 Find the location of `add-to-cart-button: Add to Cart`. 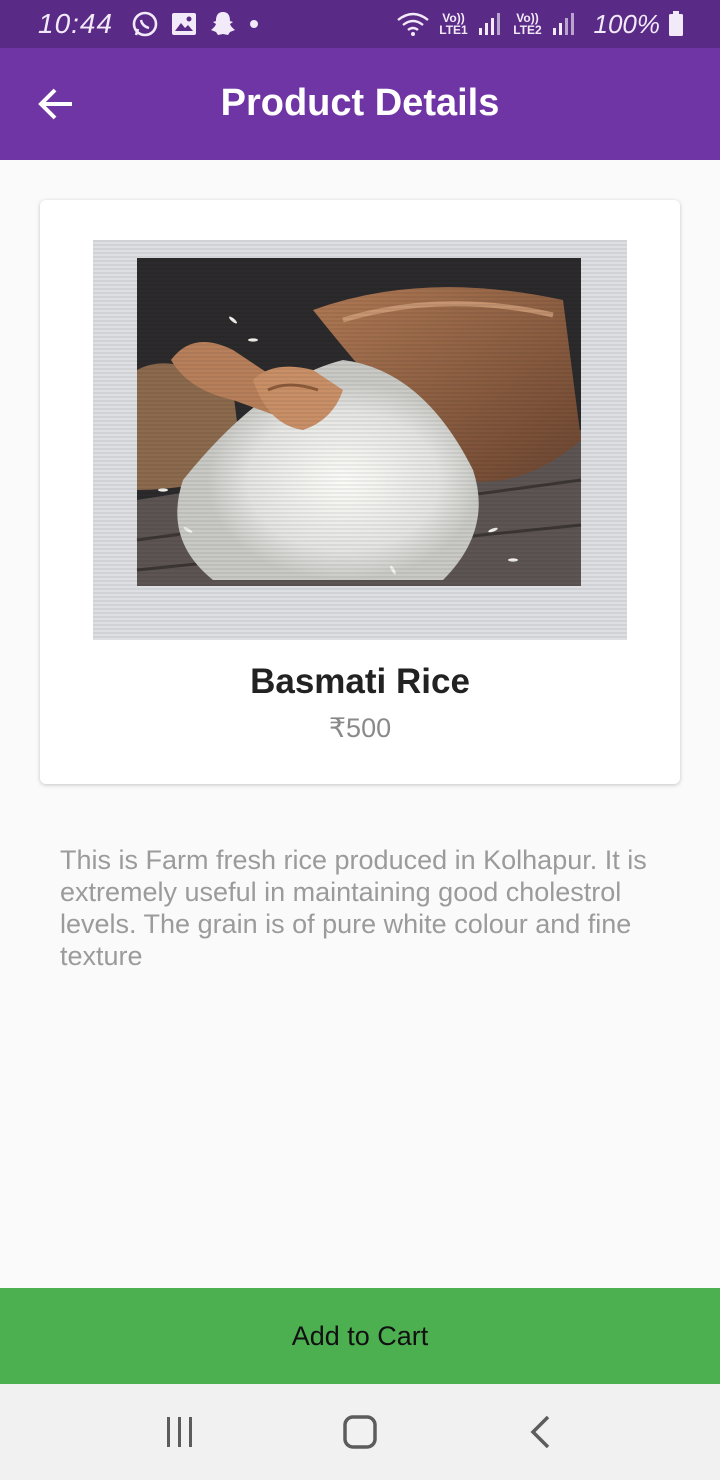

add-to-cart-button: Add to Cart is located at coordinates (360, 1336).